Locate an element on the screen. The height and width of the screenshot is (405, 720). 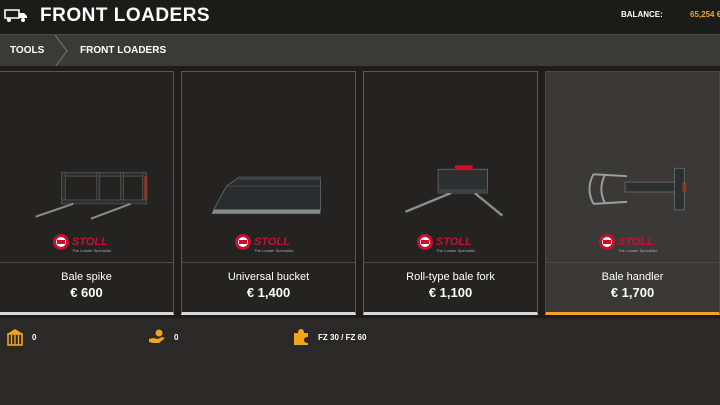
roll-type-bale-fork-image is located at coordinates (454, 191).